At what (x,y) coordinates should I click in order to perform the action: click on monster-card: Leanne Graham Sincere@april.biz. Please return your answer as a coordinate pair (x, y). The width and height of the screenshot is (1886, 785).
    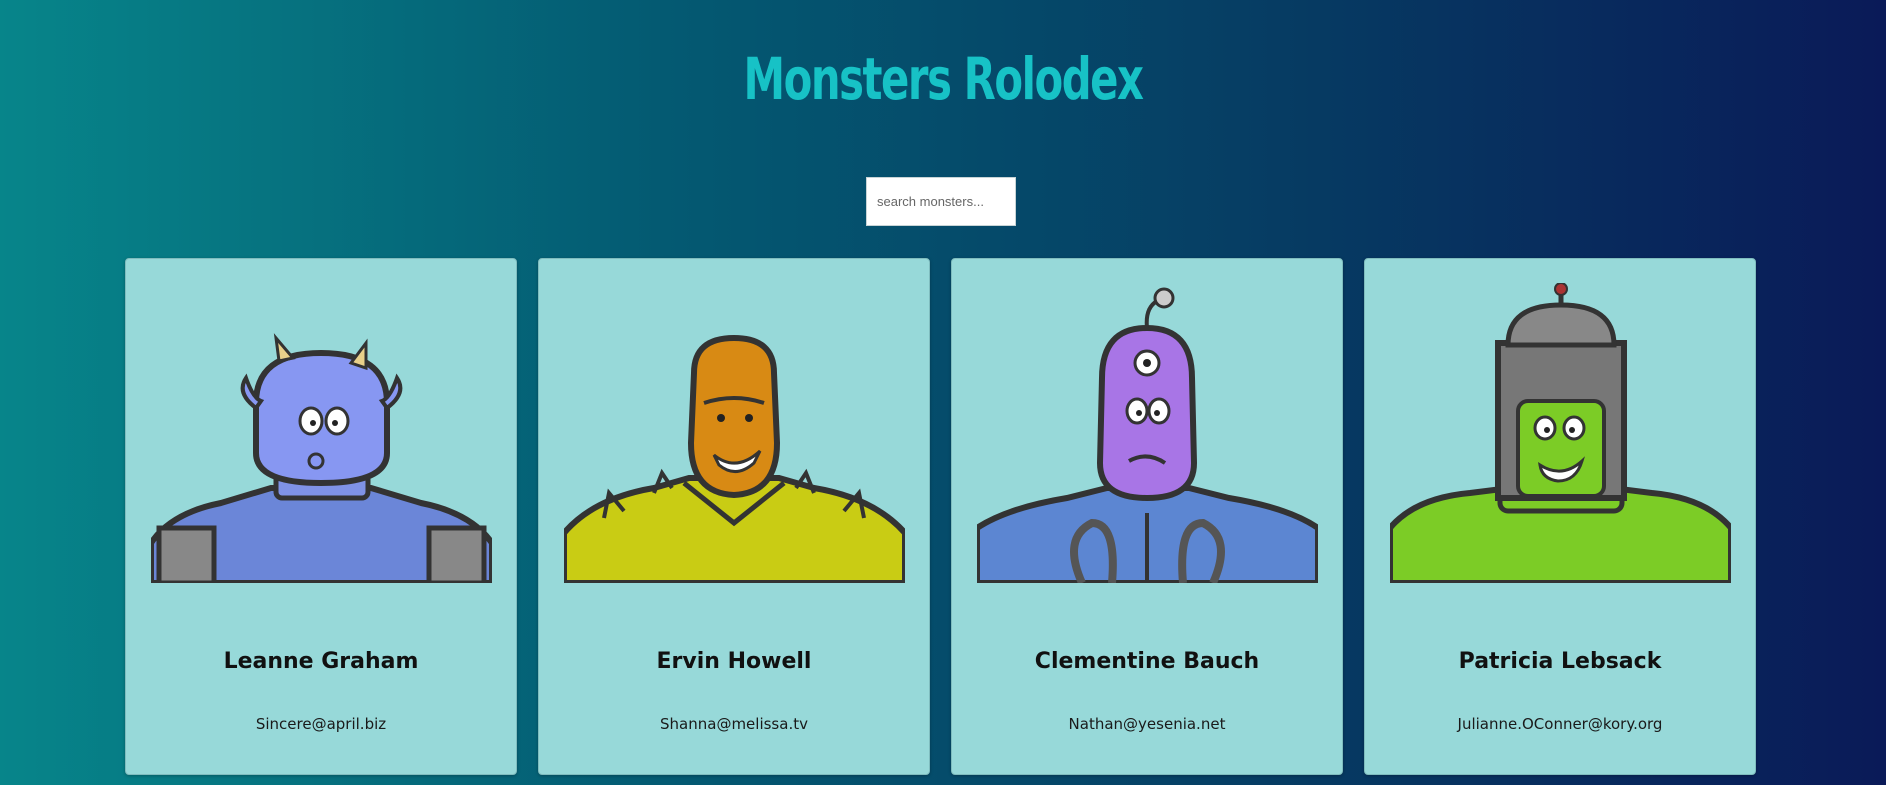
    Looking at the image, I should click on (321, 516).